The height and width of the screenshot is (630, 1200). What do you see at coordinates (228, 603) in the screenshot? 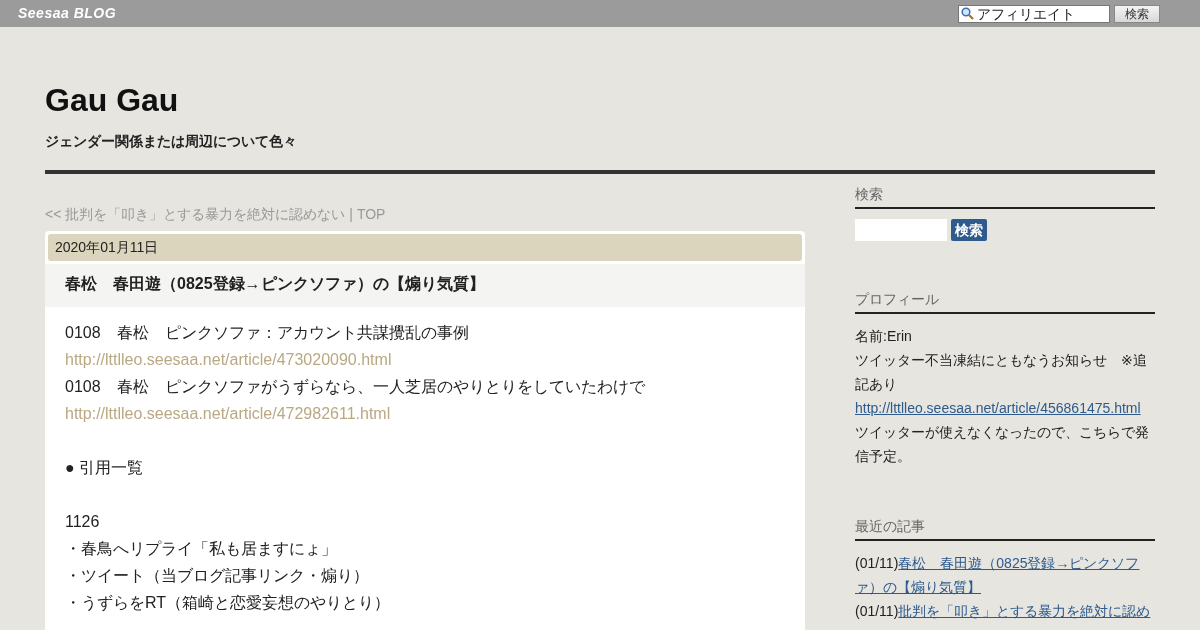
I see `body-text: ・うずらをRT（箱崎と恋愛妄想のやりとり）` at bounding box center [228, 603].